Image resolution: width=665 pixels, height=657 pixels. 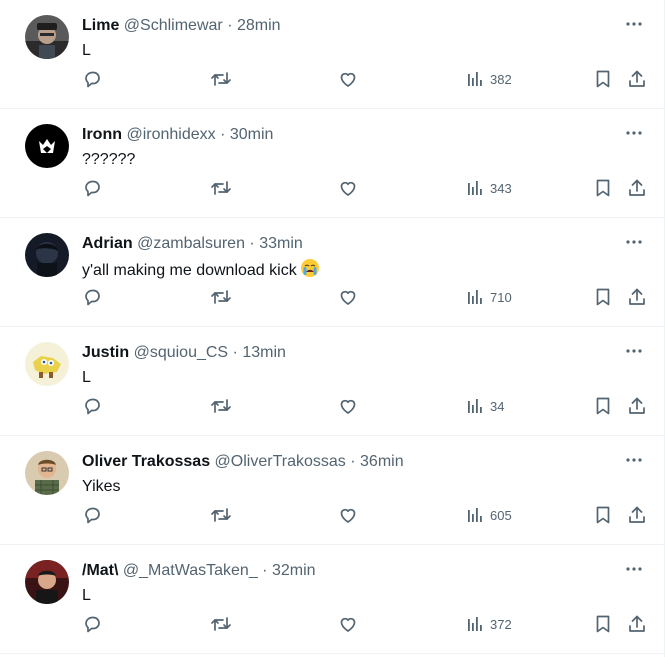 I want to click on tweet-time: 13min, so click(x=264, y=352).